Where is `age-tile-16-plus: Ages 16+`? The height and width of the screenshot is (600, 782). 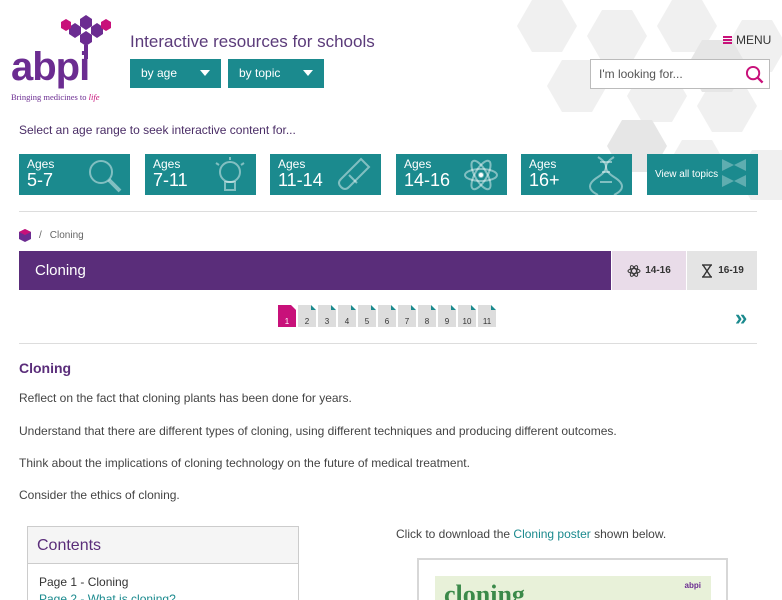
age-tile-16-plus: Ages 16+ is located at coordinates (576, 174).